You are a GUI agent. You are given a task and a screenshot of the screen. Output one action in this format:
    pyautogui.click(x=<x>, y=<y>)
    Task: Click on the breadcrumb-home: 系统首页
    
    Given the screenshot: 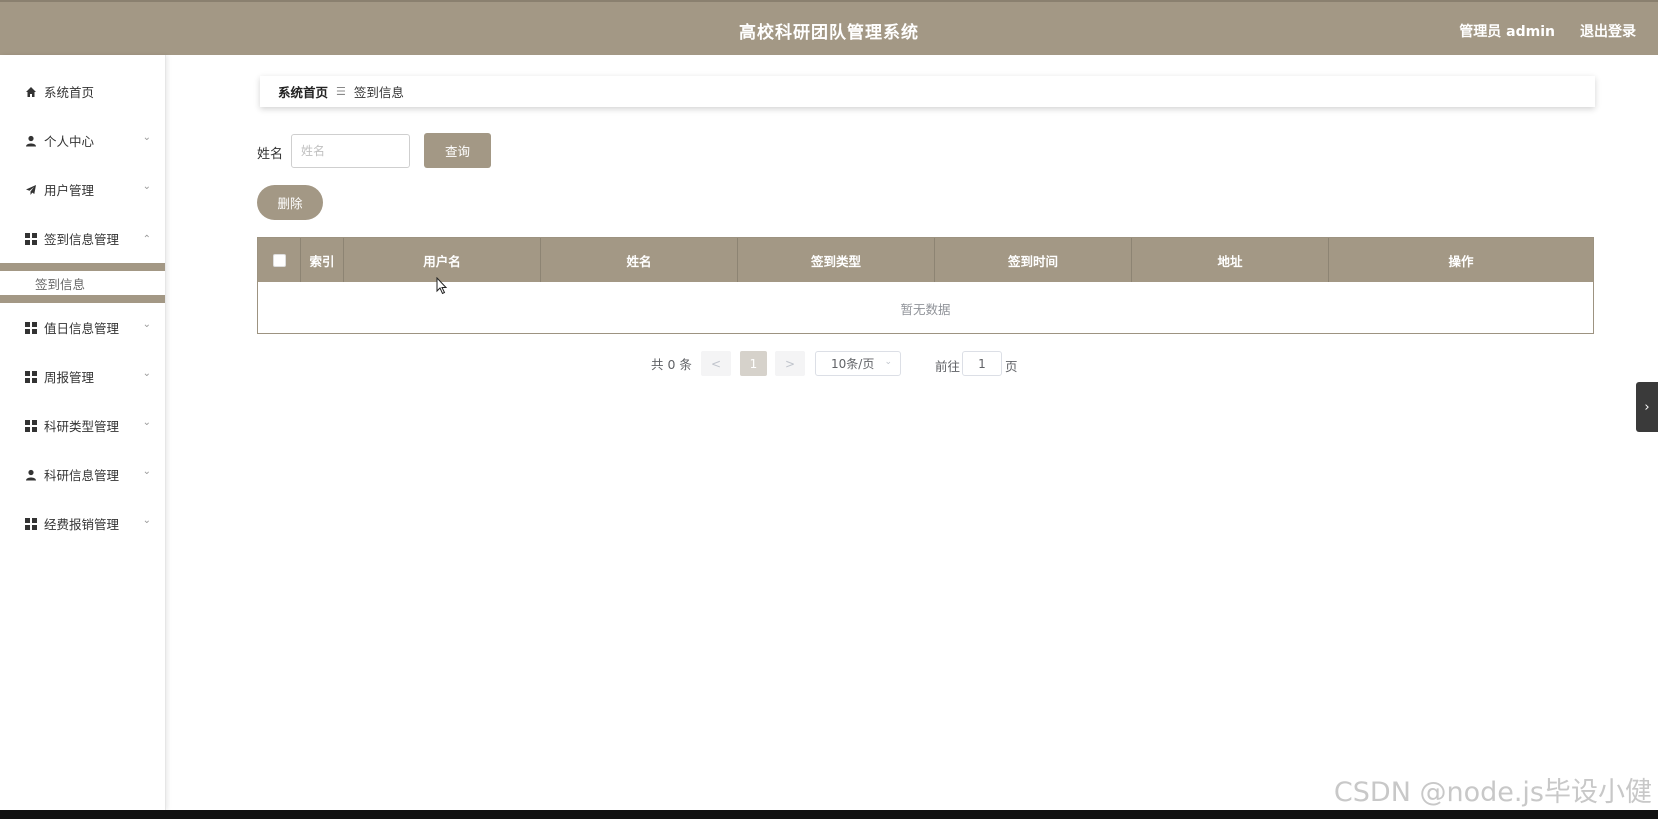 What is the action you would take?
    pyautogui.click(x=303, y=91)
    